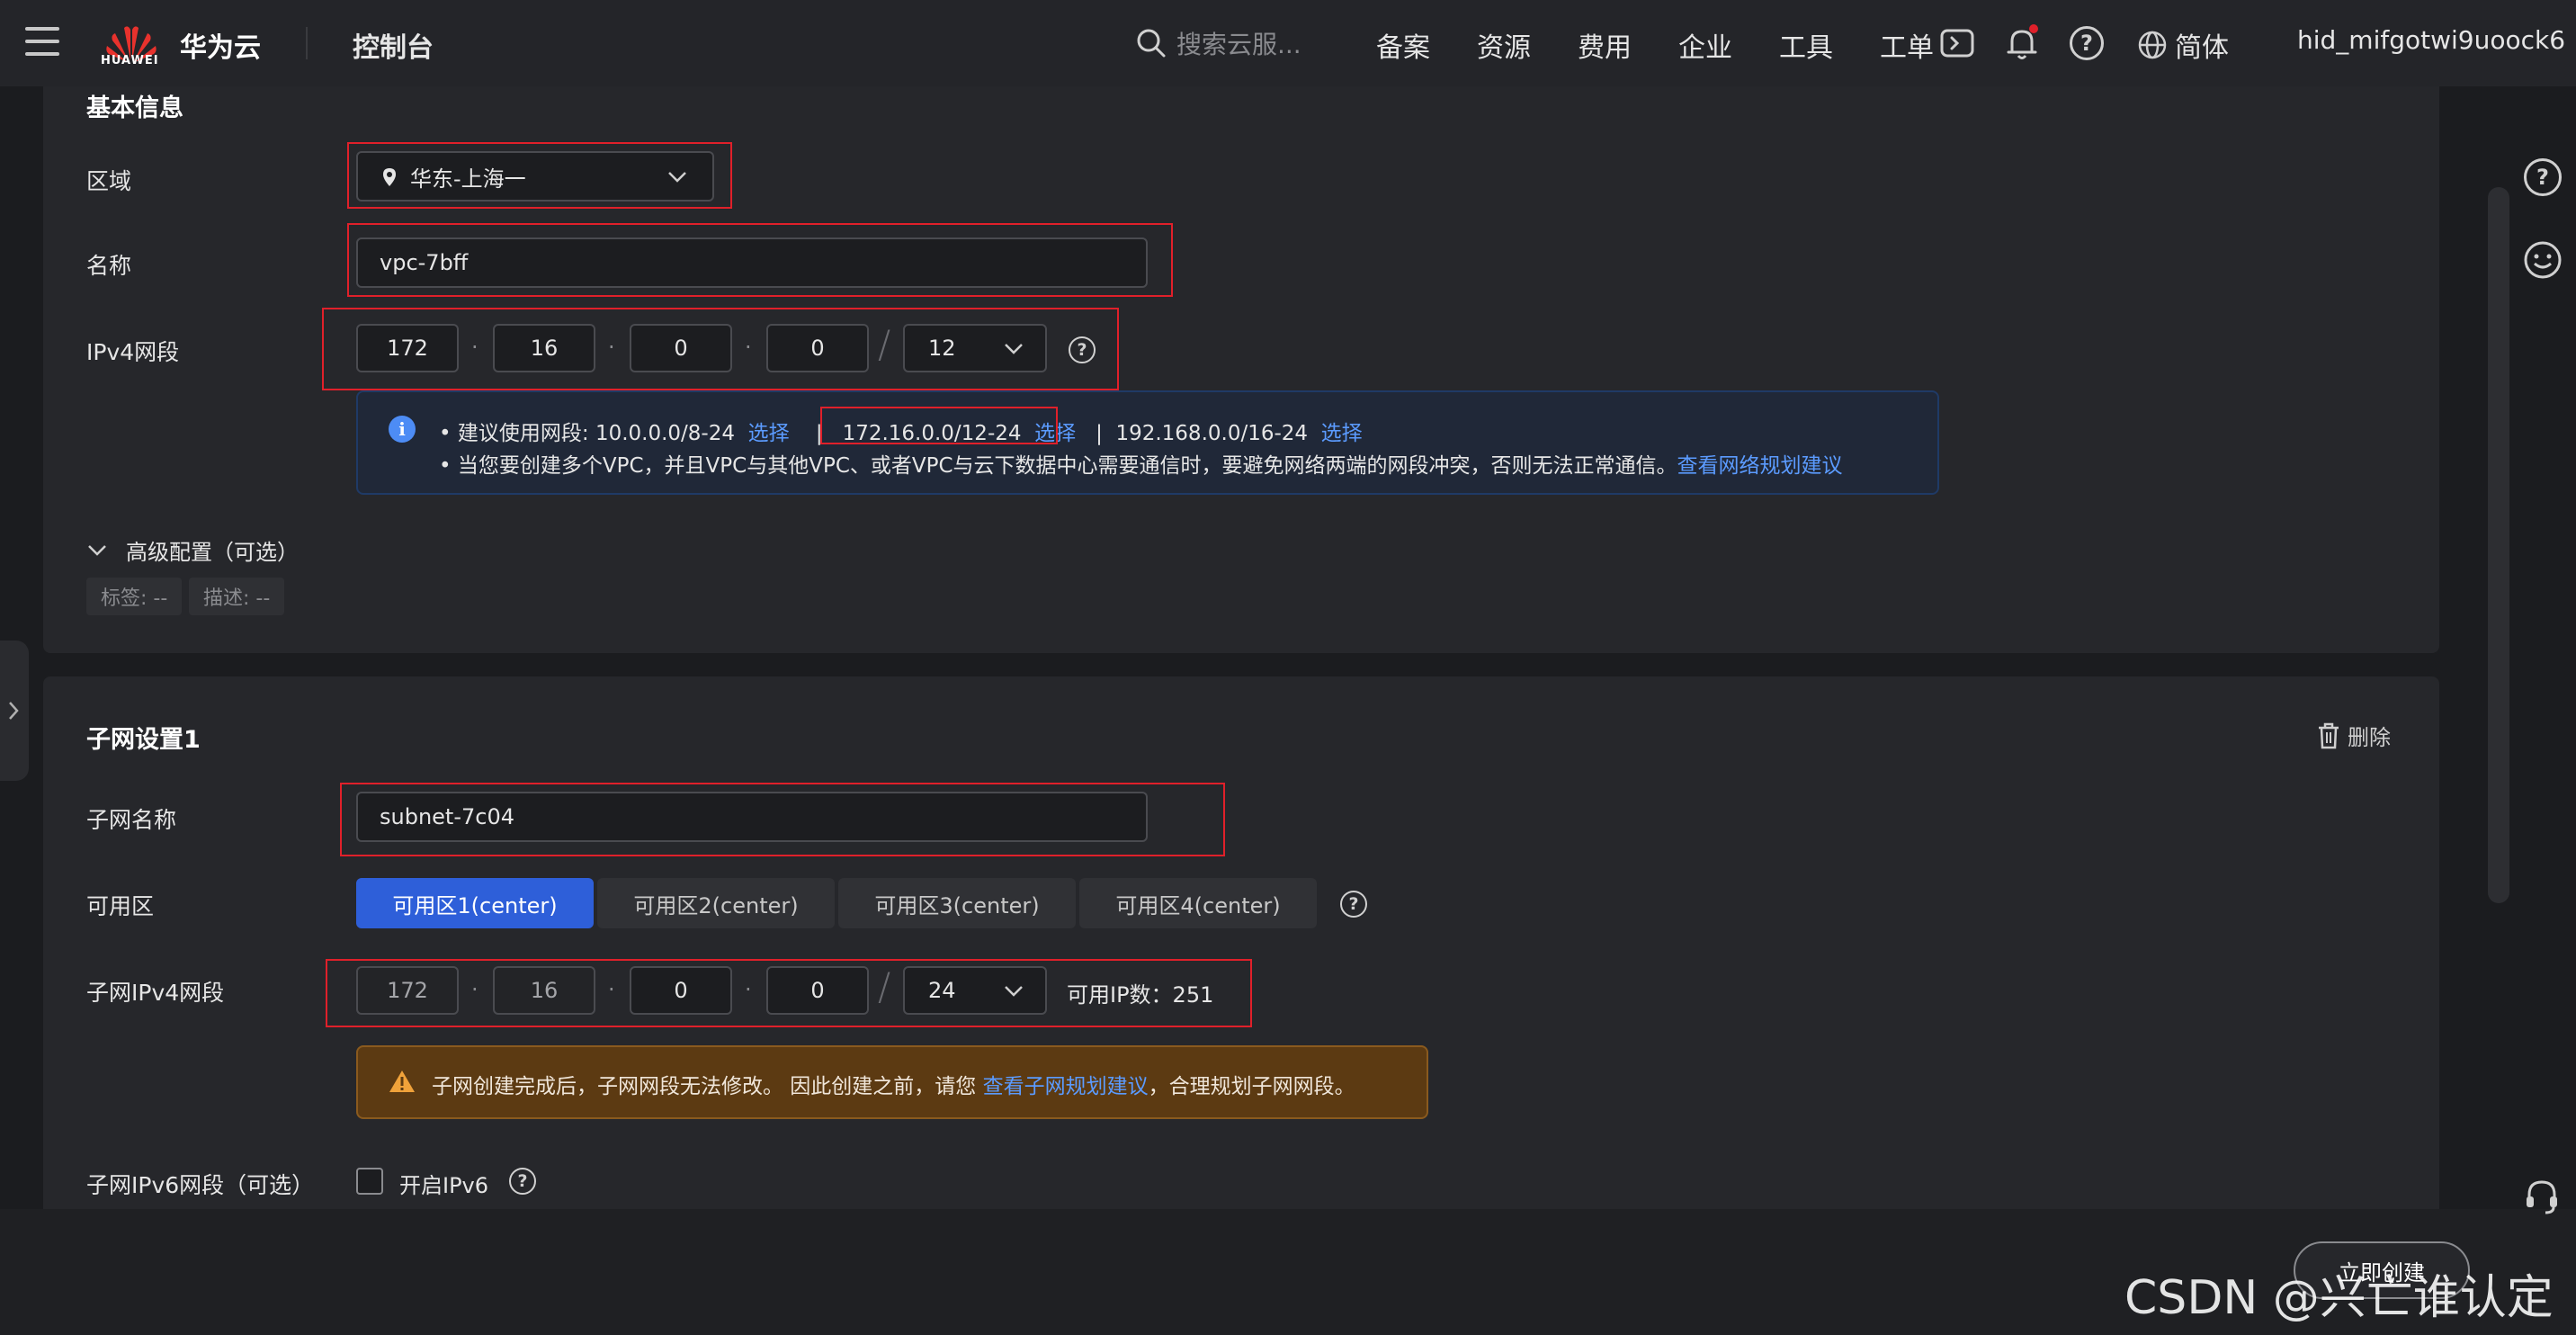 The image size is (2576, 1335). I want to click on enable-ipv6-label: 开启IPv6, so click(443, 1184).